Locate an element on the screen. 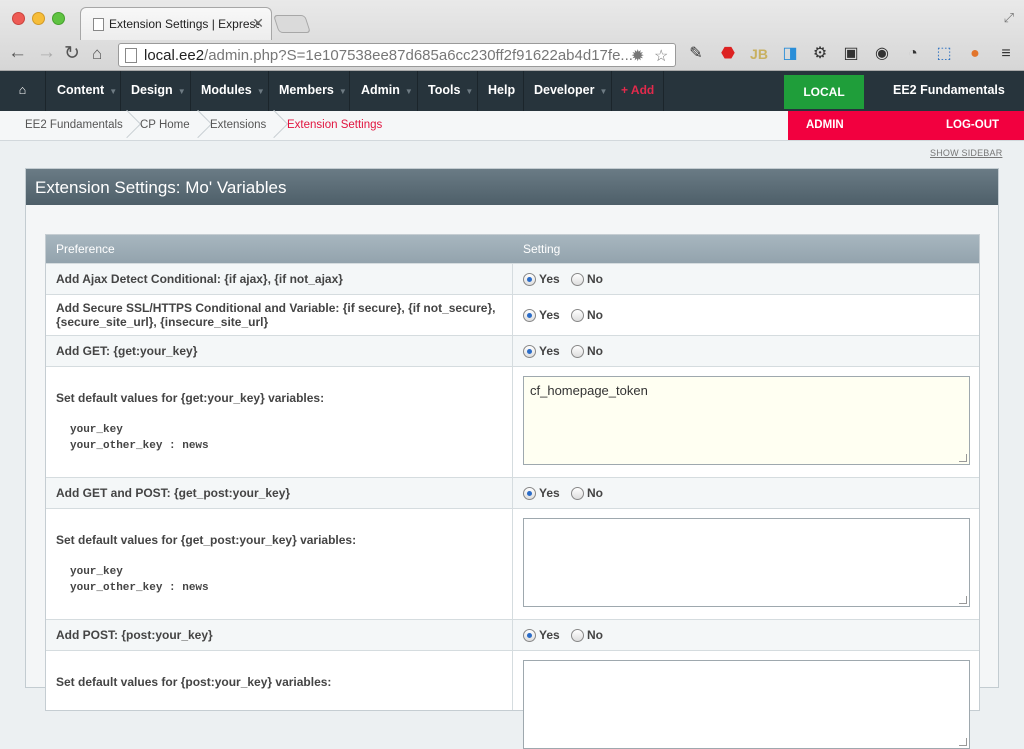 The width and height of the screenshot is (1024, 749). colorwheel-icon: ◉ is located at coordinates (882, 54).